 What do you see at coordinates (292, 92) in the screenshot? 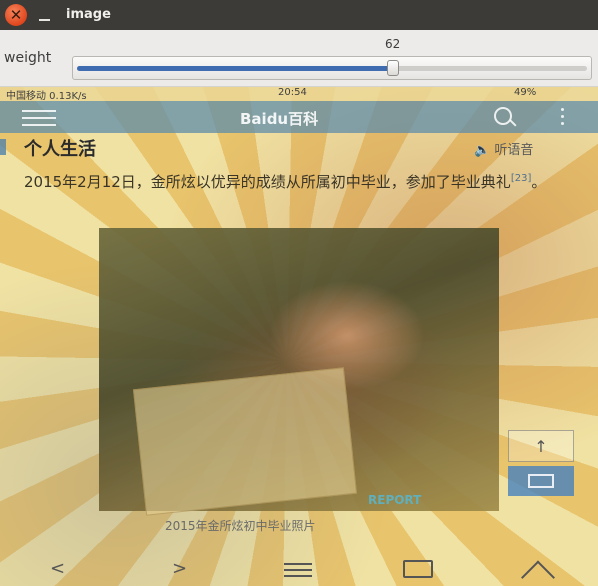
I see `status-time: 20:54` at bounding box center [292, 92].